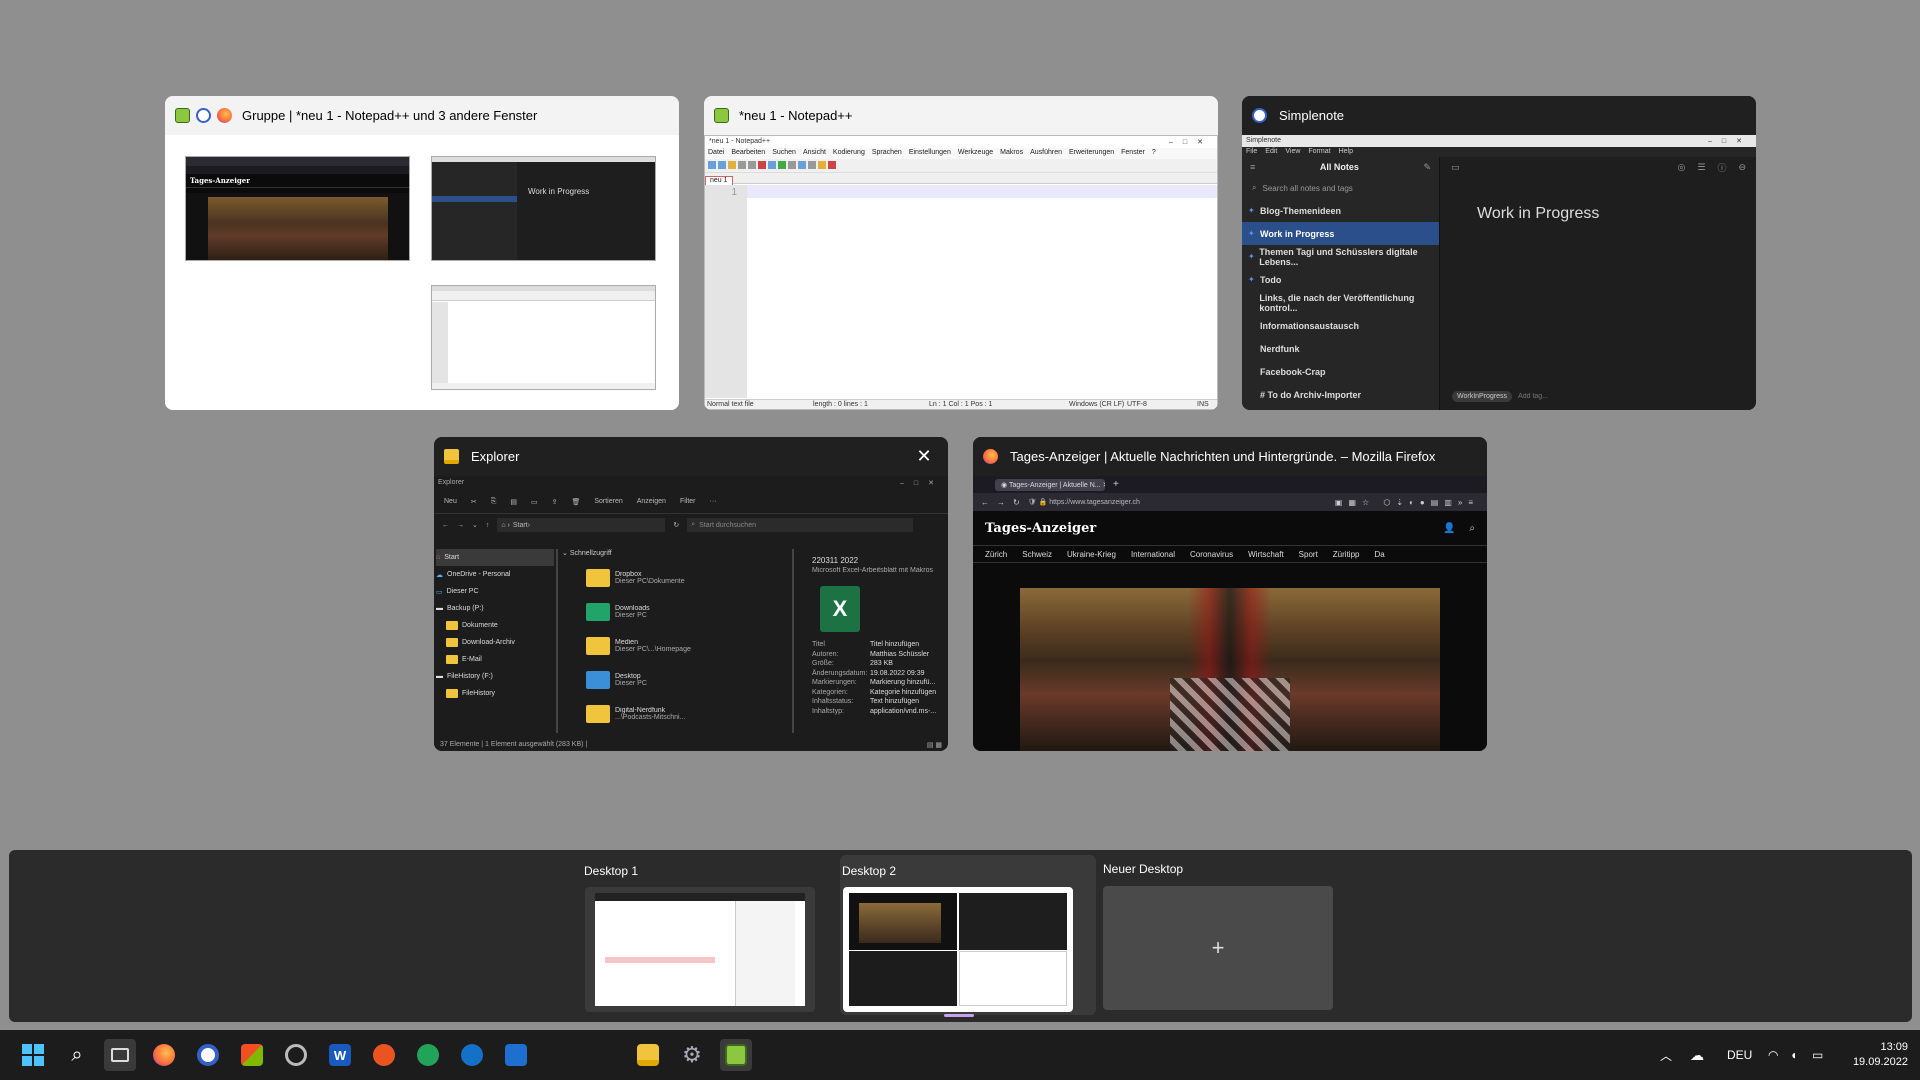 Image resolution: width=1920 pixels, height=1080 pixels. What do you see at coordinates (494, 502) in the screenshot?
I see `copy-icon: ⎘` at bounding box center [494, 502].